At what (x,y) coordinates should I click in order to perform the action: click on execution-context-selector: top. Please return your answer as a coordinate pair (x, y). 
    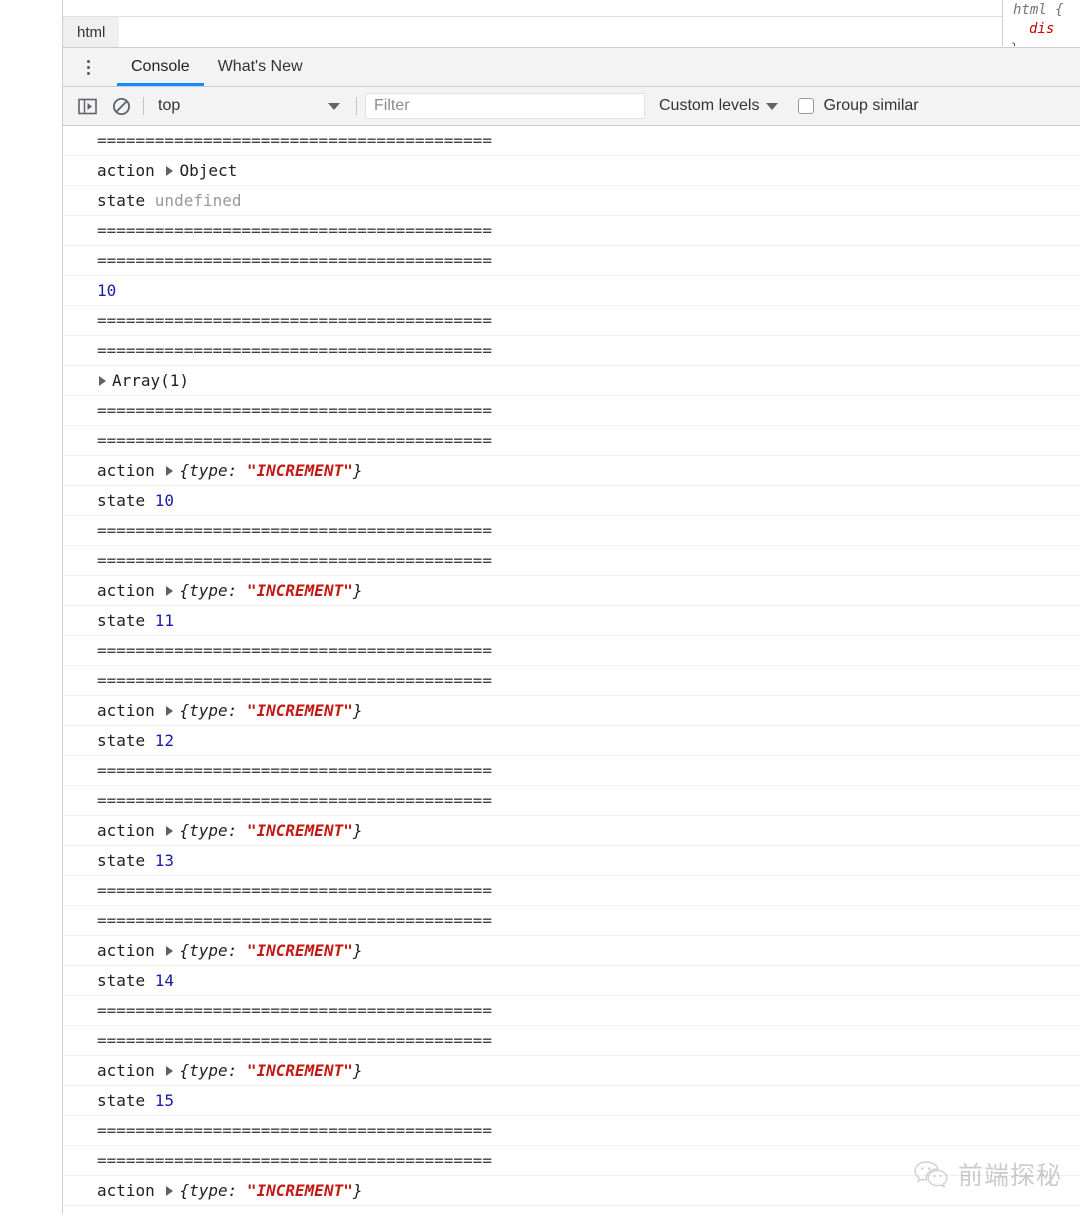
    Looking at the image, I should click on (250, 106).